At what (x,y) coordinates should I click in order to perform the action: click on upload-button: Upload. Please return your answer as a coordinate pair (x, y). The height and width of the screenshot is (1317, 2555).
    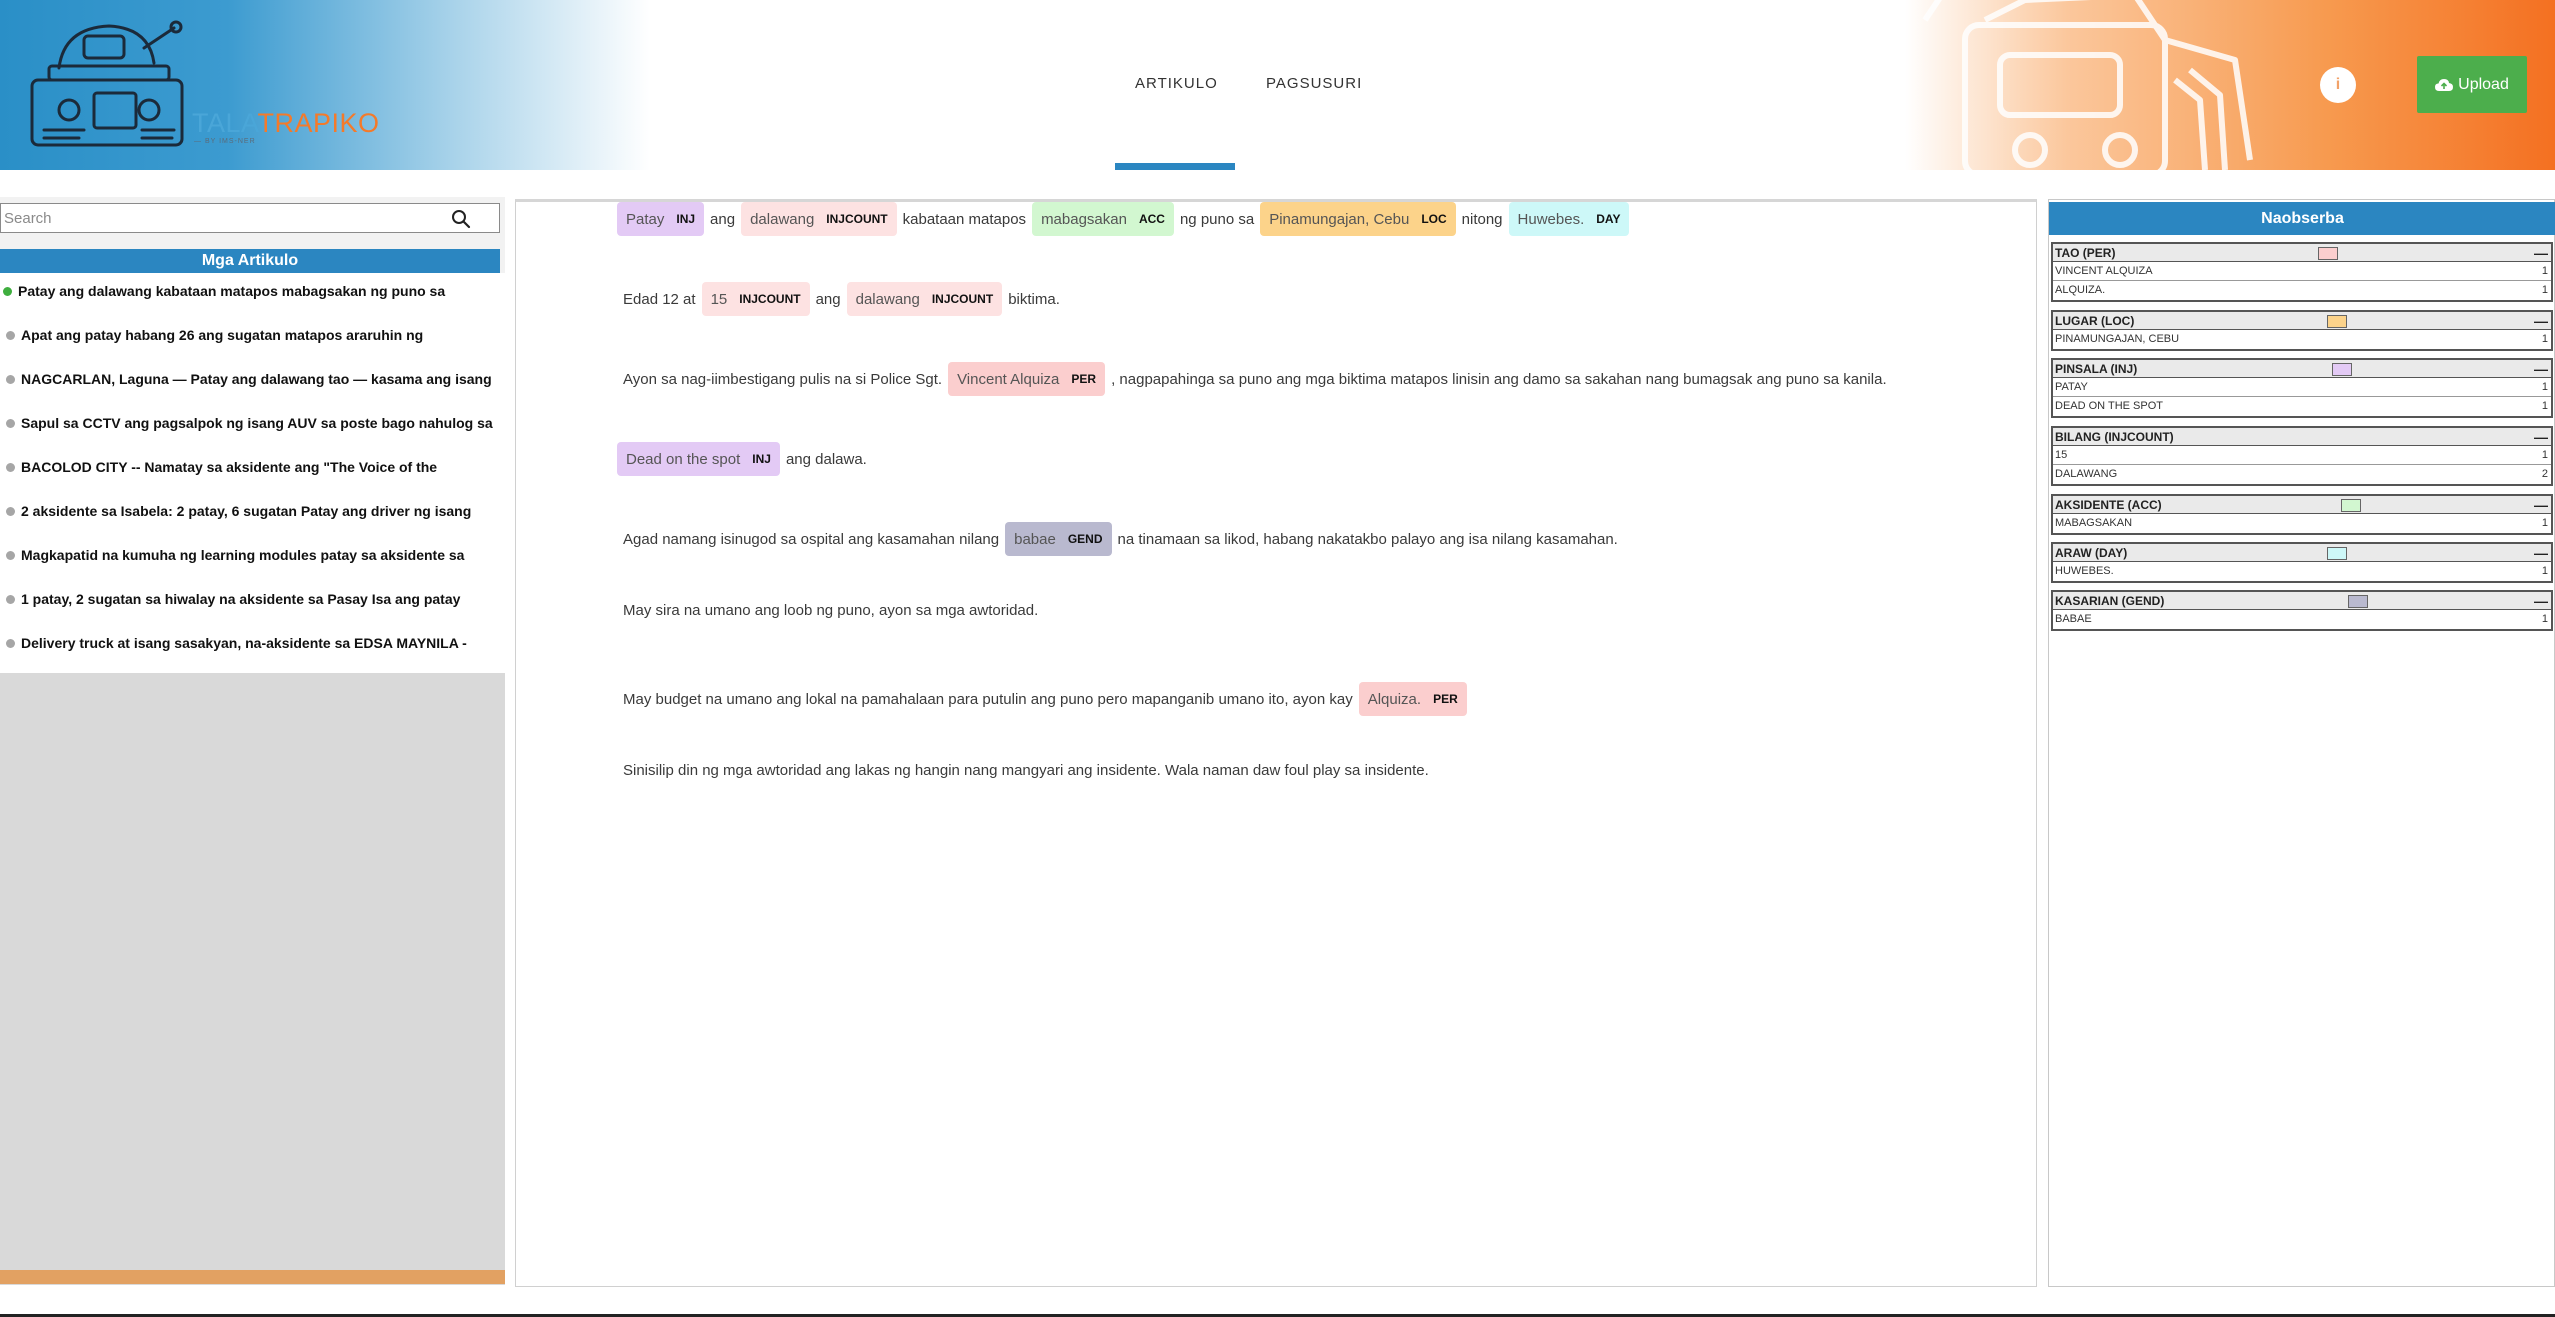
    Looking at the image, I should click on (2472, 84).